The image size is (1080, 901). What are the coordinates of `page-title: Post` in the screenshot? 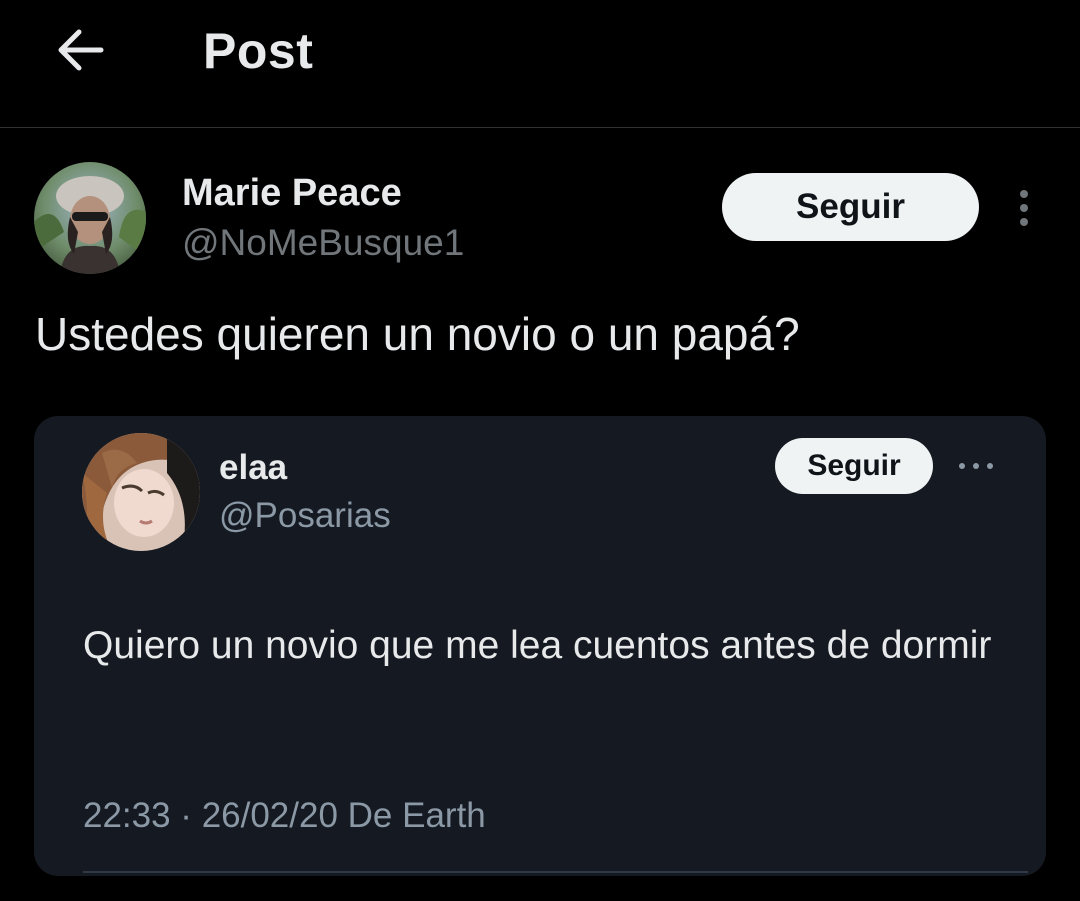 It's located at (258, 51).